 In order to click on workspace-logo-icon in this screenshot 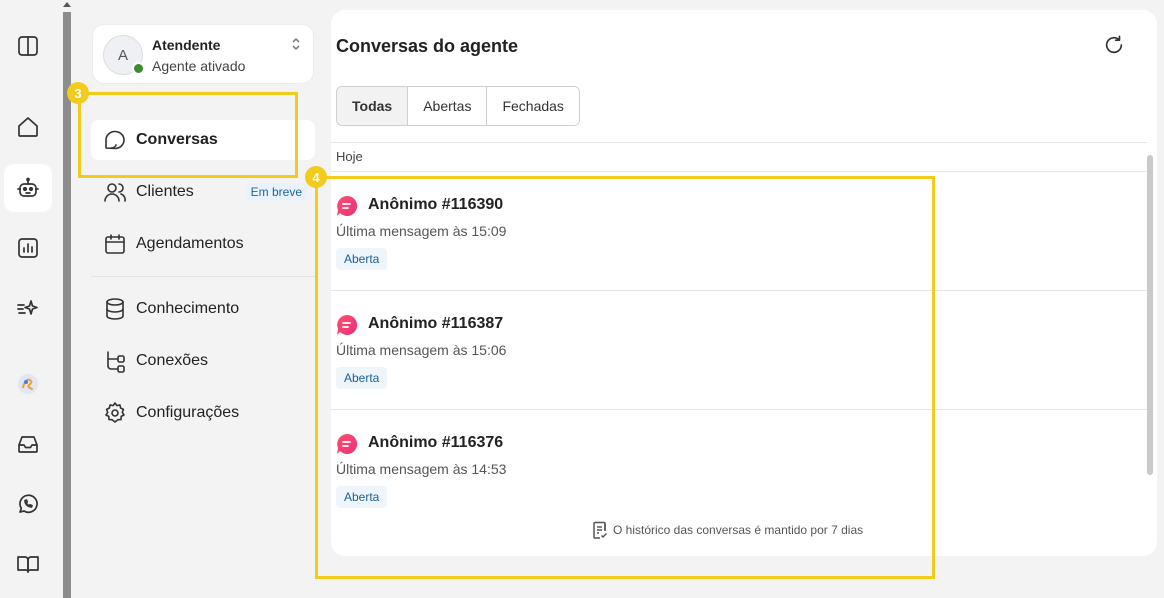, I will do `click(28, 384)`.